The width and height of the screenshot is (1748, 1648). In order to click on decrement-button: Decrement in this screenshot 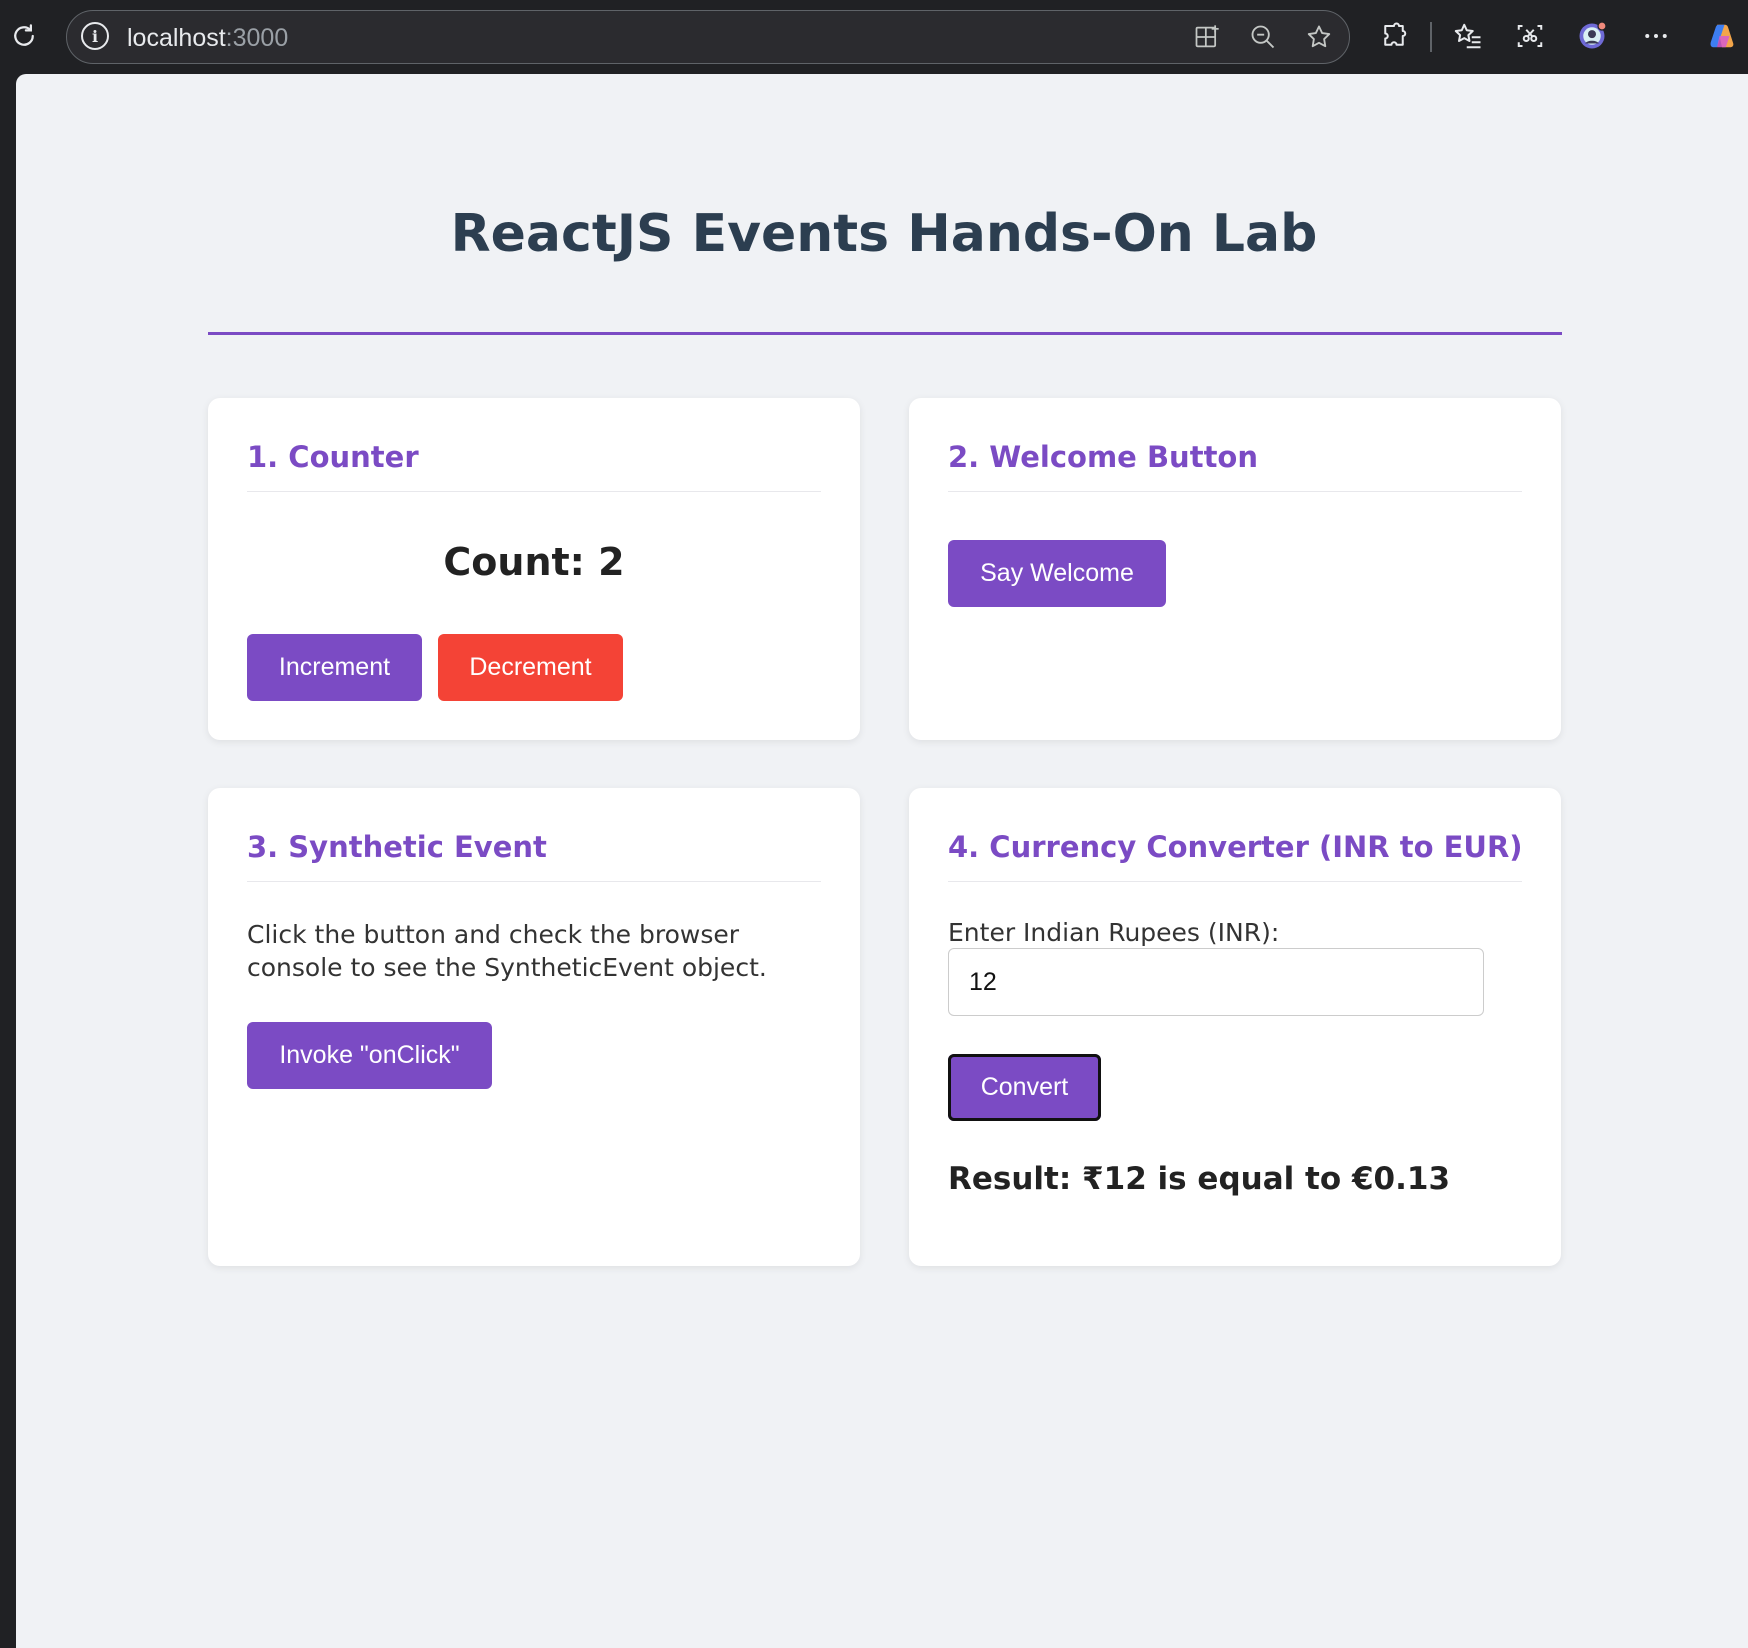, I will do `click(530, 667)`.